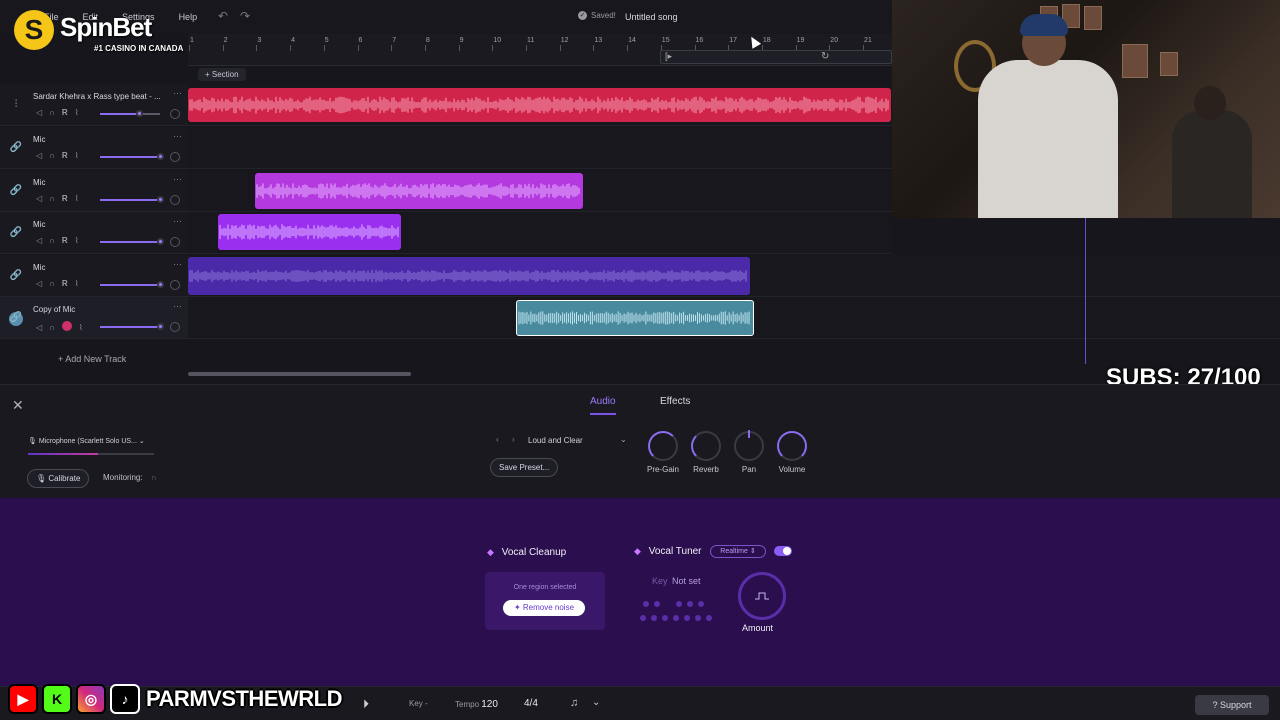 This screenshot has height=720, width=1280. Describe the element at coordinates (66, 327) in the screenshot. I see `record-arm-button` at that location.